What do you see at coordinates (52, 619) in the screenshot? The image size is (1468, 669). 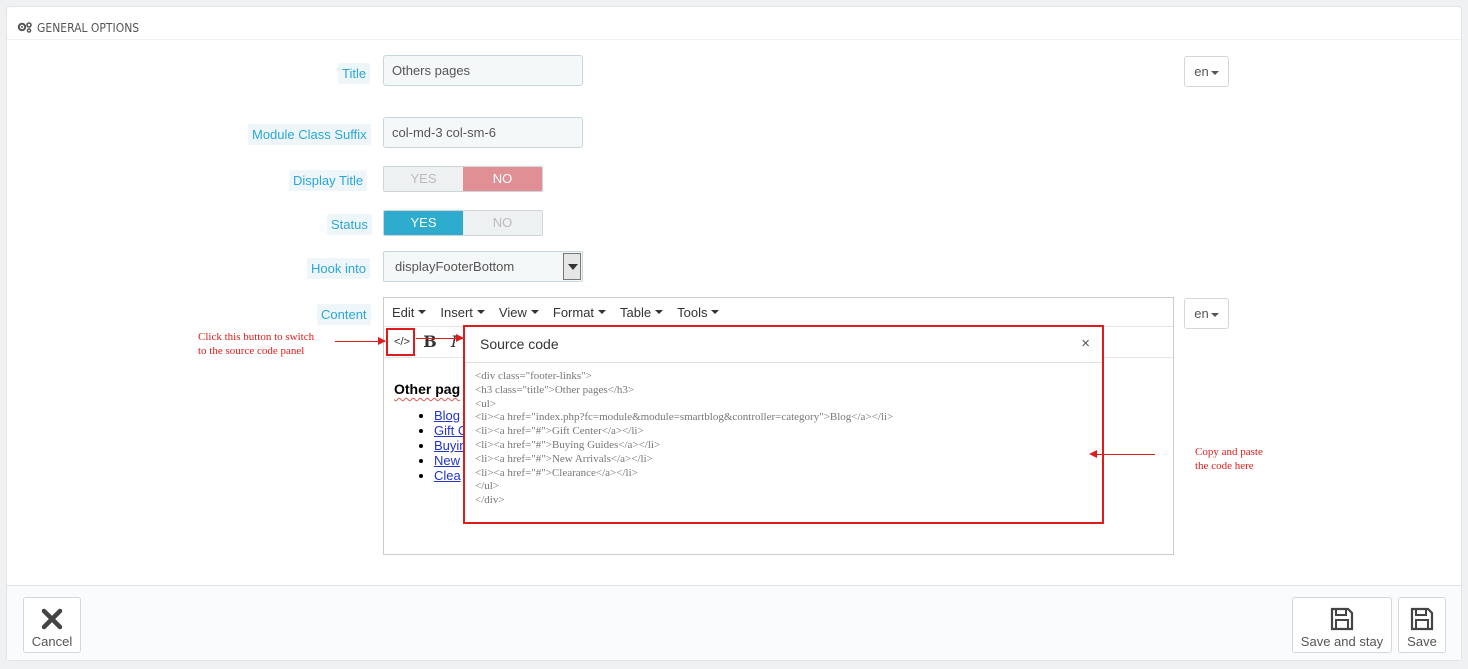 I see `close-icon` at bounding box center [52, 619].